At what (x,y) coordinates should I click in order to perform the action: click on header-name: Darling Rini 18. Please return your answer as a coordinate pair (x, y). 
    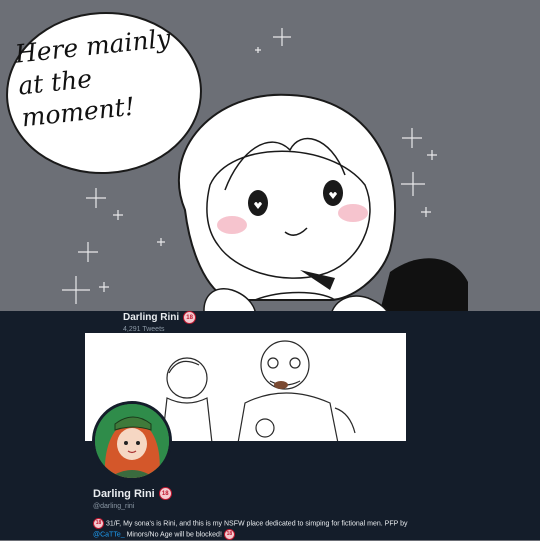
    Looking at the image, I should click on (160, 317).